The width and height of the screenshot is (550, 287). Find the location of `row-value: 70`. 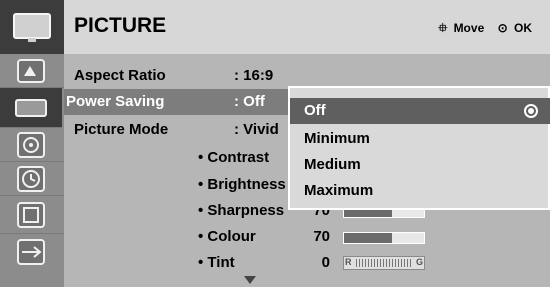

row-value: 70 is located at coordinates (321, 236).